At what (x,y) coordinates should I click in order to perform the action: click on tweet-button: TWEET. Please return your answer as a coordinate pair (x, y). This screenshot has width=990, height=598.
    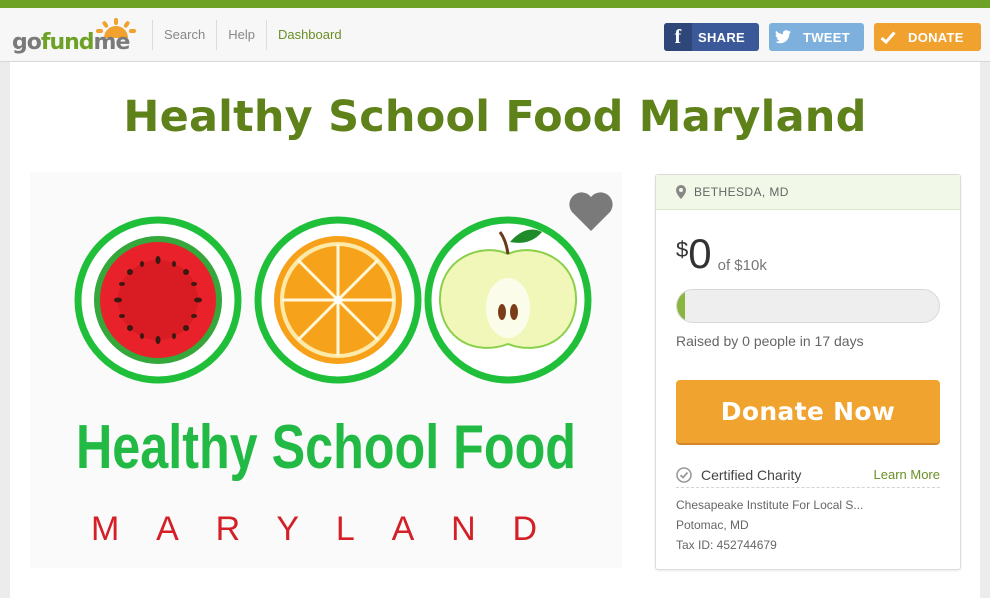
    Looking at the image, I should click on (816, 37).